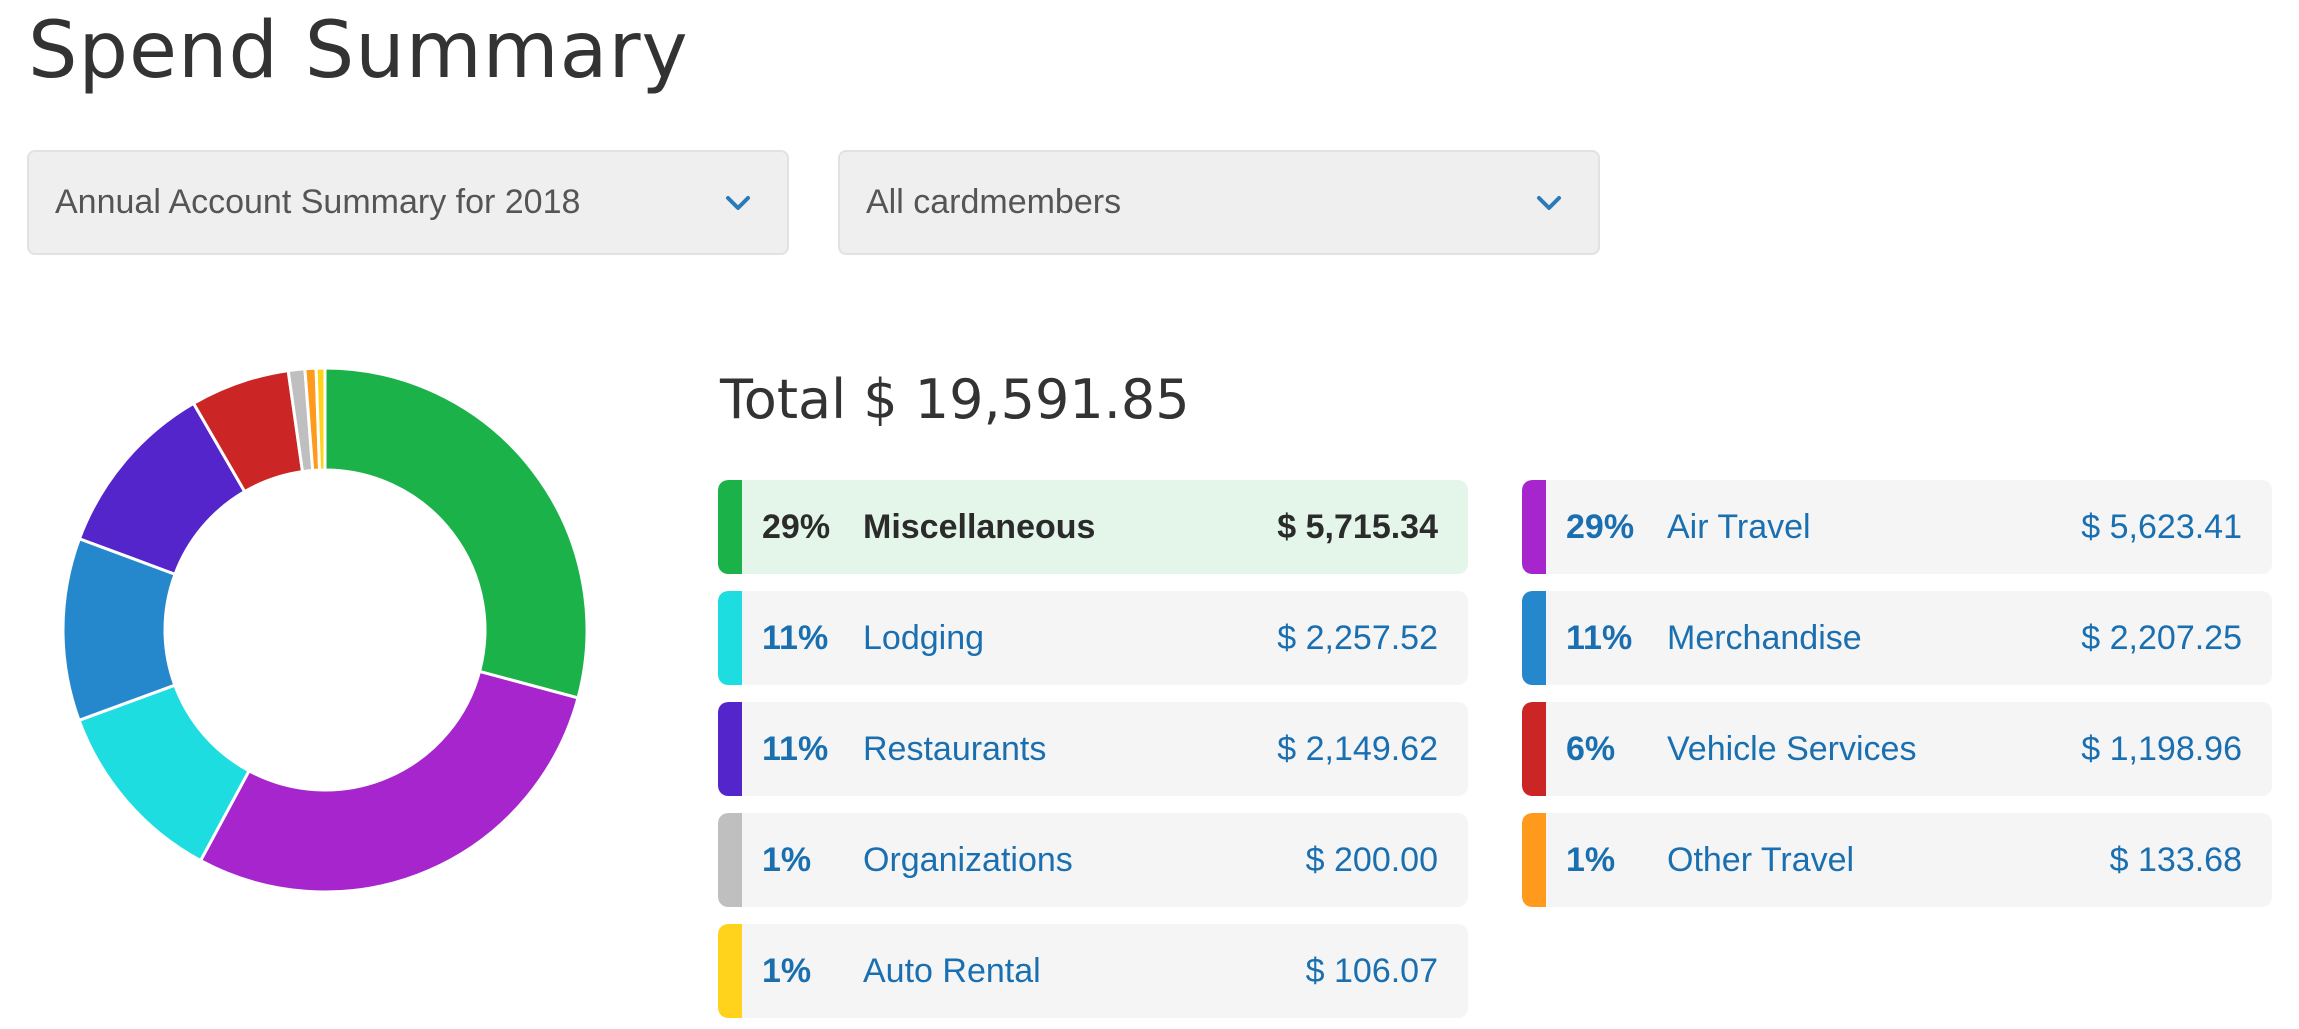 The width and height of the screenshot is (2299, 1029). I want to click on category-row-organizations: 1% Organizations $ 200.00, so click(1093, 860).